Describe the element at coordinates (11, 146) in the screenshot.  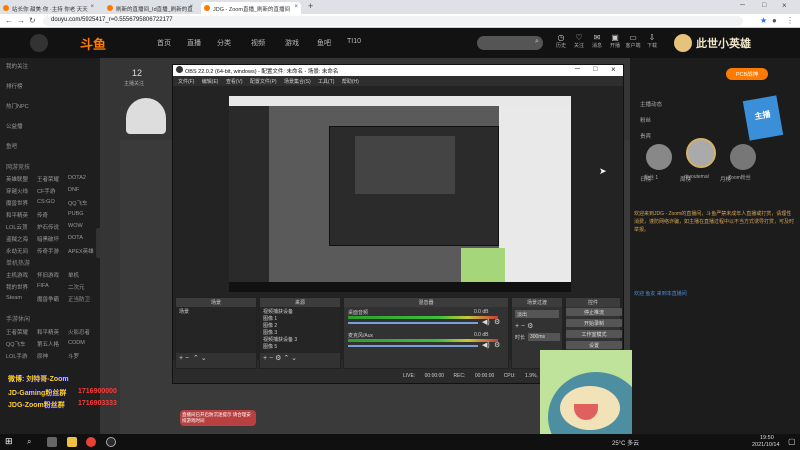
I see `sidebar-item-yuba: 鱼吧` at that location.